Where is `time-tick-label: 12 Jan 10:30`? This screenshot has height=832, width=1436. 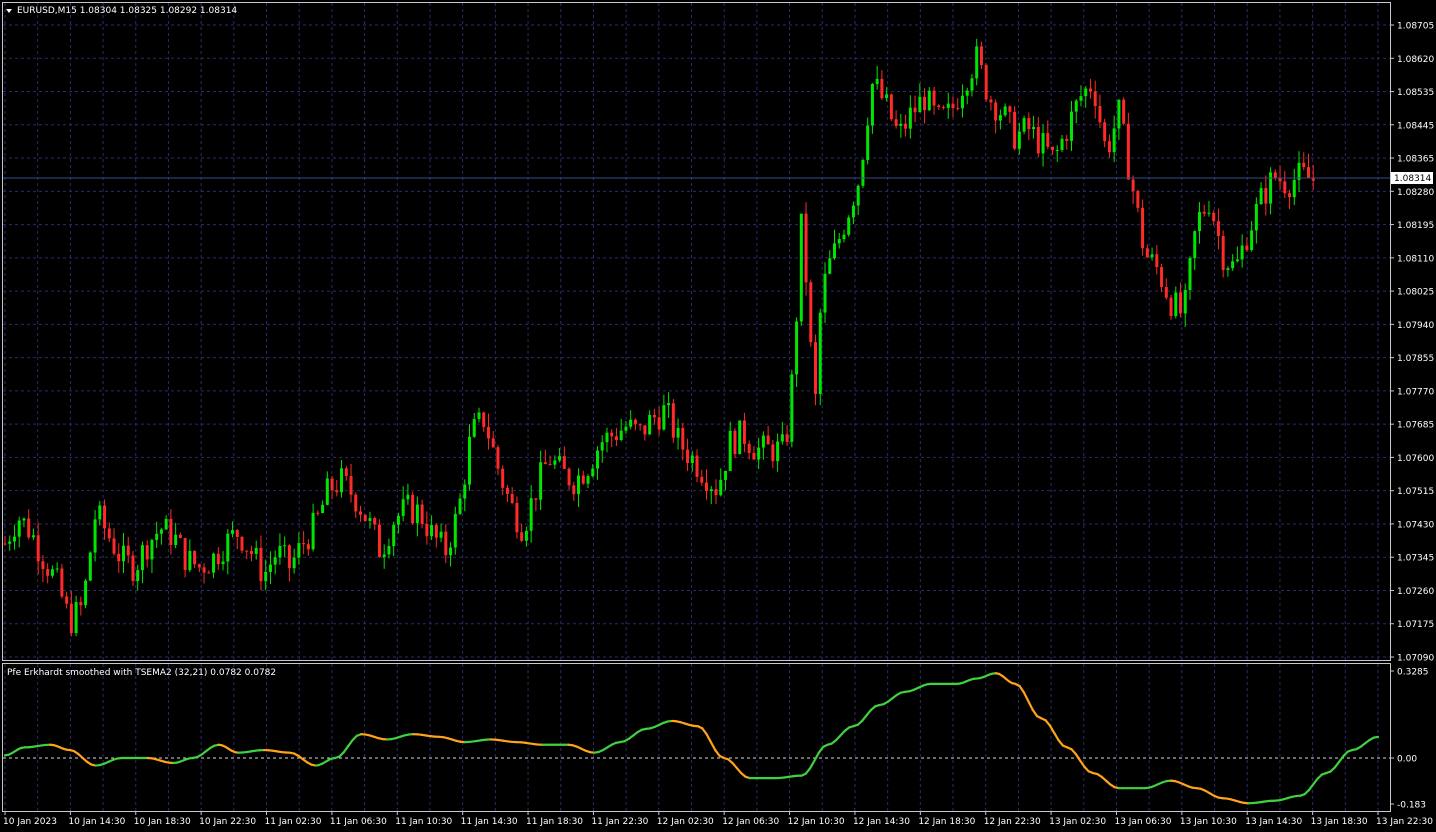
time-tick-label: 12 Jan 10:30 is located at coordinates (816, 822).